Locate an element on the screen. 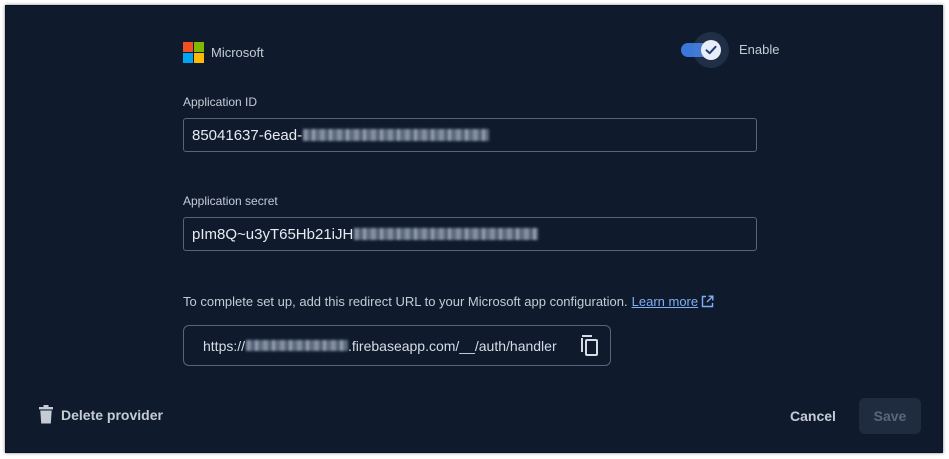 The height and width of the screenshot is (459, 949). application-secret-field: pIm8Q~u3yT65Hb21iJH is located at coordinates (470, 234).